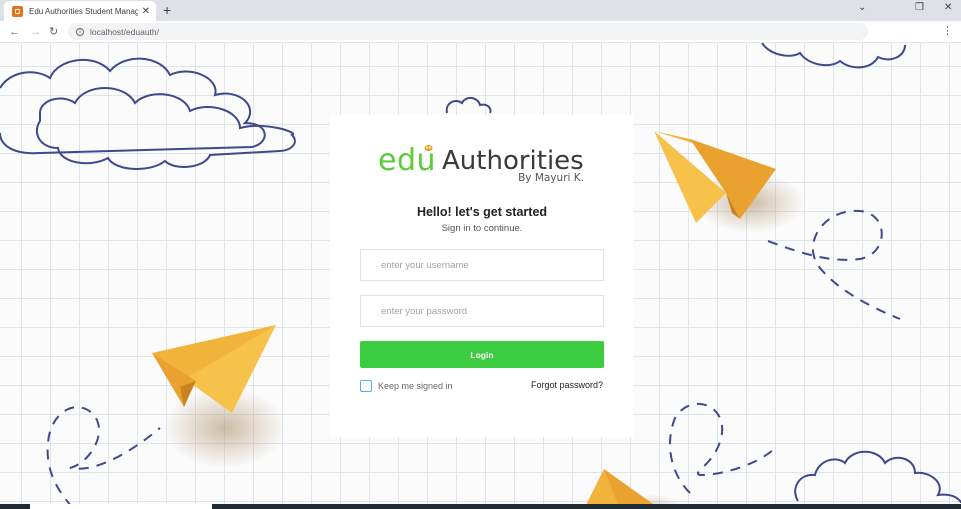  I want to click on remember-me: Keep me signed in, so click(406, 386).